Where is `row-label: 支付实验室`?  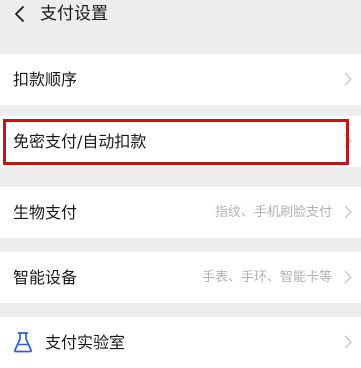
row-label: 支付实验室 is located at coordinates (85, 342).